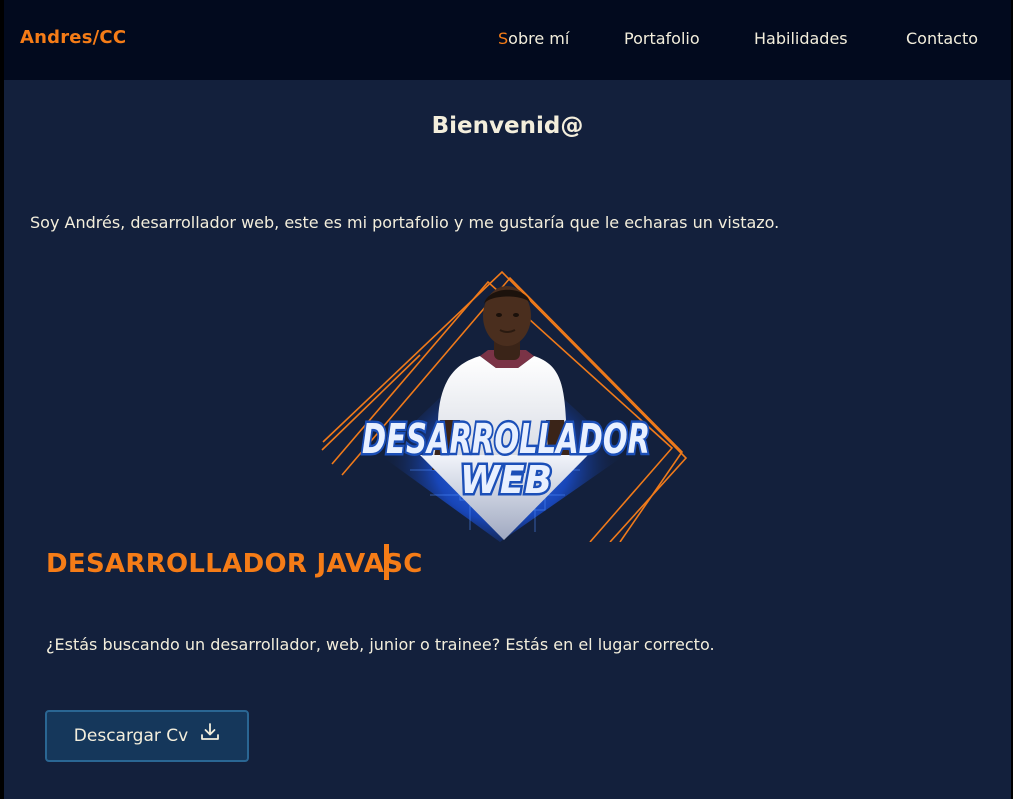  What do you see at coordinates (539, 38) in the screenshot?
I see `nav-link-about-rest: obre mí` at bounding box center [539, 38].